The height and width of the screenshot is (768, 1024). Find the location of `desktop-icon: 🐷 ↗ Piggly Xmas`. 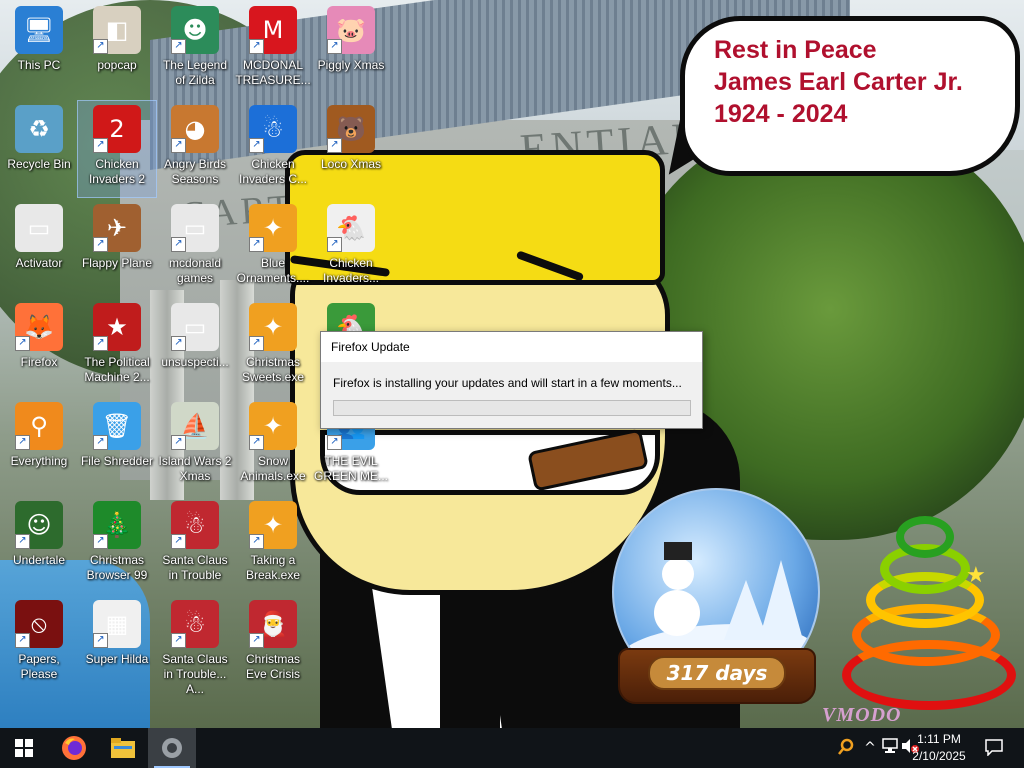

desktop-icon: 🐷 ↗ Piggly Xmas is located at coordinates (351, 50).